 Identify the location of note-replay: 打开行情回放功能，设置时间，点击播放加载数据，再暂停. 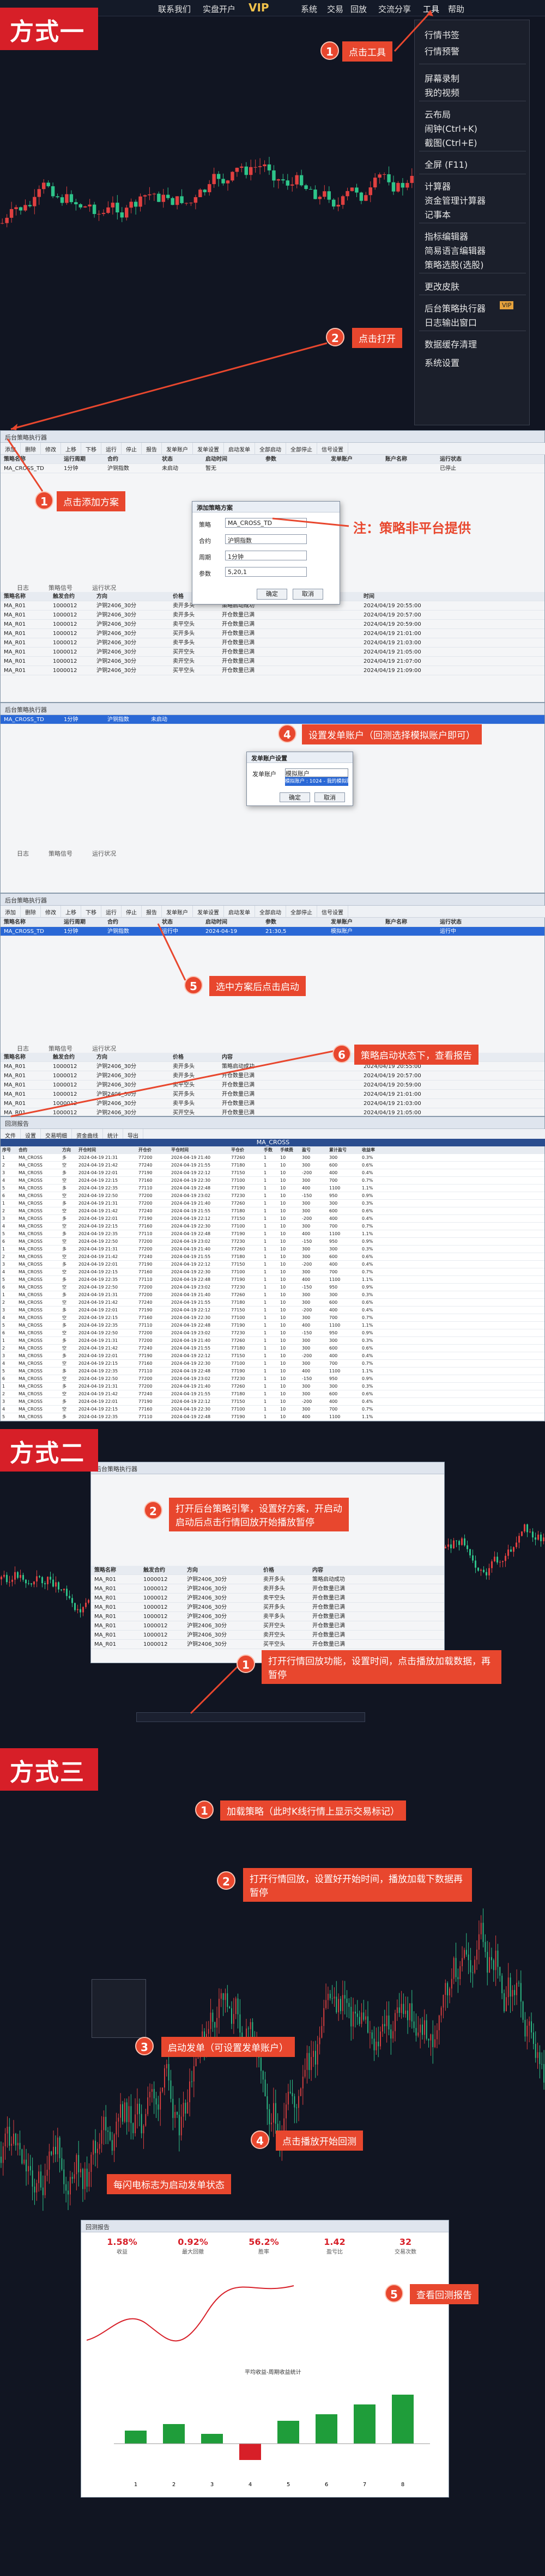
(381, 1667).